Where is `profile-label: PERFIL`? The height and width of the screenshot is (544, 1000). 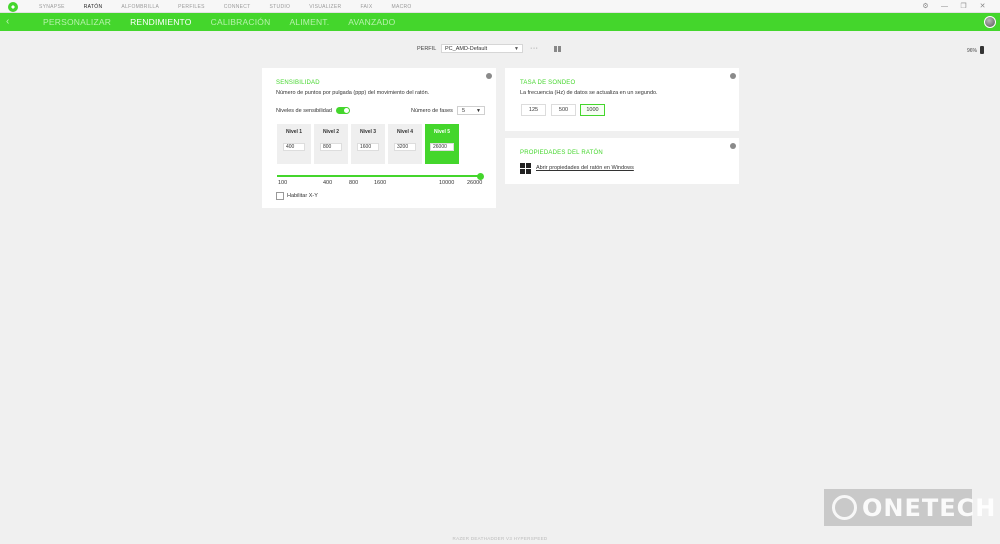 profile-label: PERFIL is located at coordinates (427, 49).